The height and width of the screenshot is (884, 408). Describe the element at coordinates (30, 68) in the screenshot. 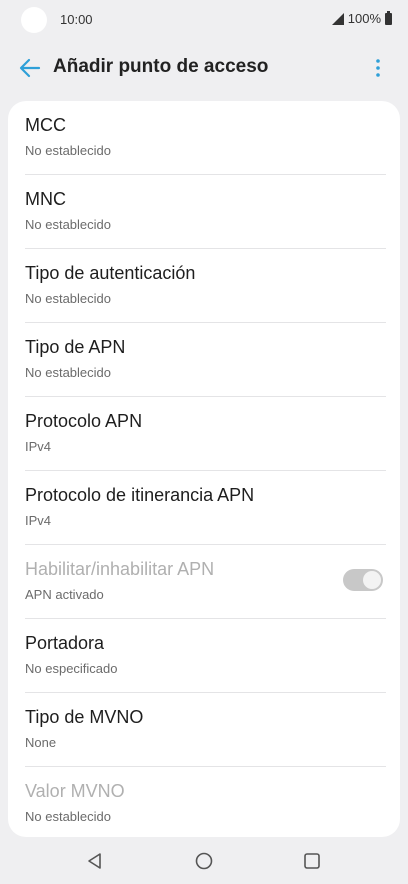

I see `arrow-left-icon` at that location.